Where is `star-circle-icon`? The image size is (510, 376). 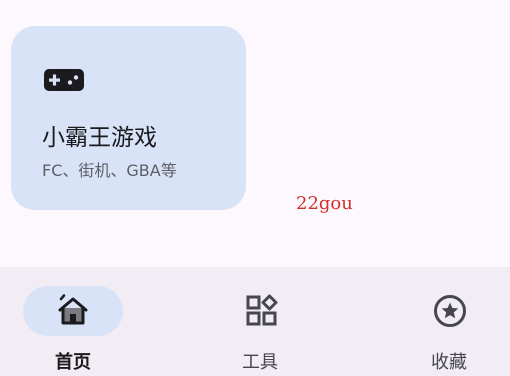 star-circle-icon is located at coordinates (450, 311).